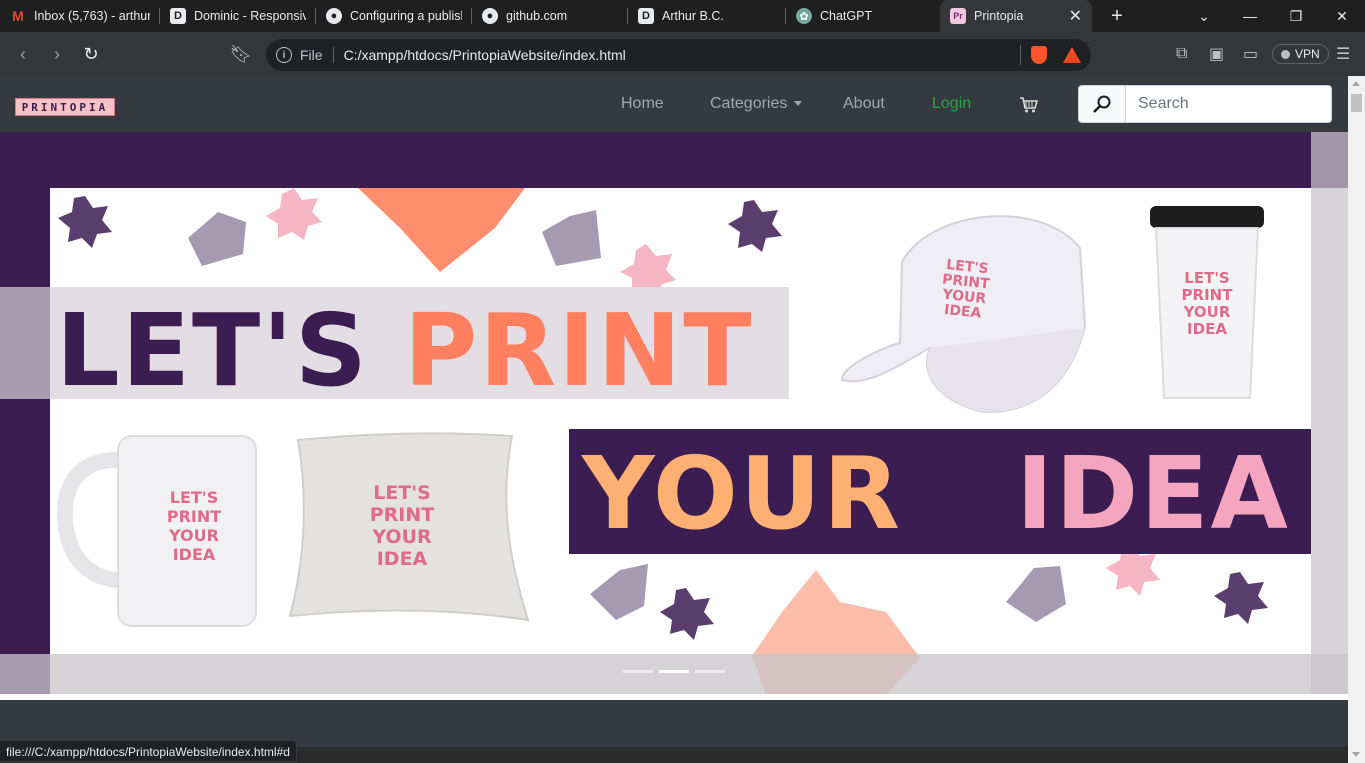 This screenshot has height=763, width=1365. I want to click on window-controls: ⌄ — ❐ ✕, so click(1273, 16).